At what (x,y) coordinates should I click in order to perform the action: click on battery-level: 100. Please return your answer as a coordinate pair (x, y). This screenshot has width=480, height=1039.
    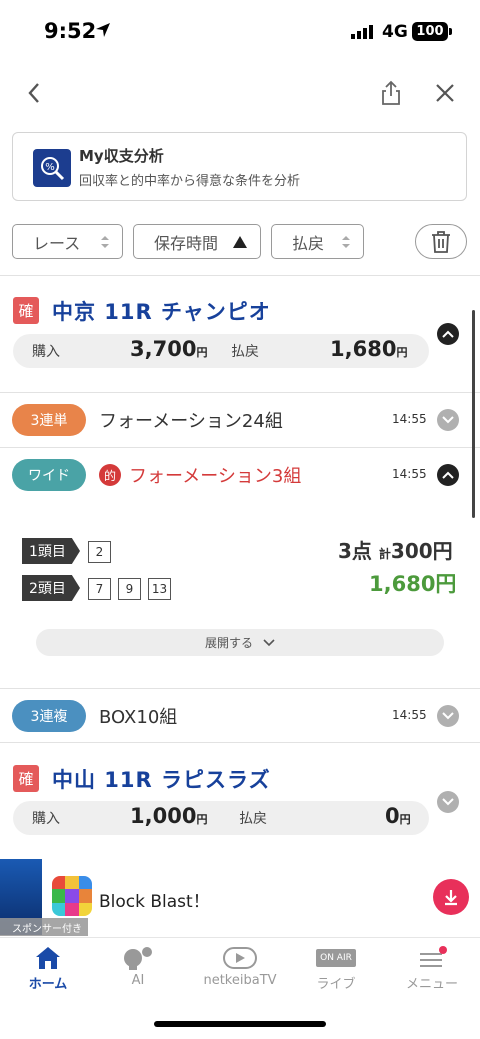
    Looking at the image, I should click on (430, 31).